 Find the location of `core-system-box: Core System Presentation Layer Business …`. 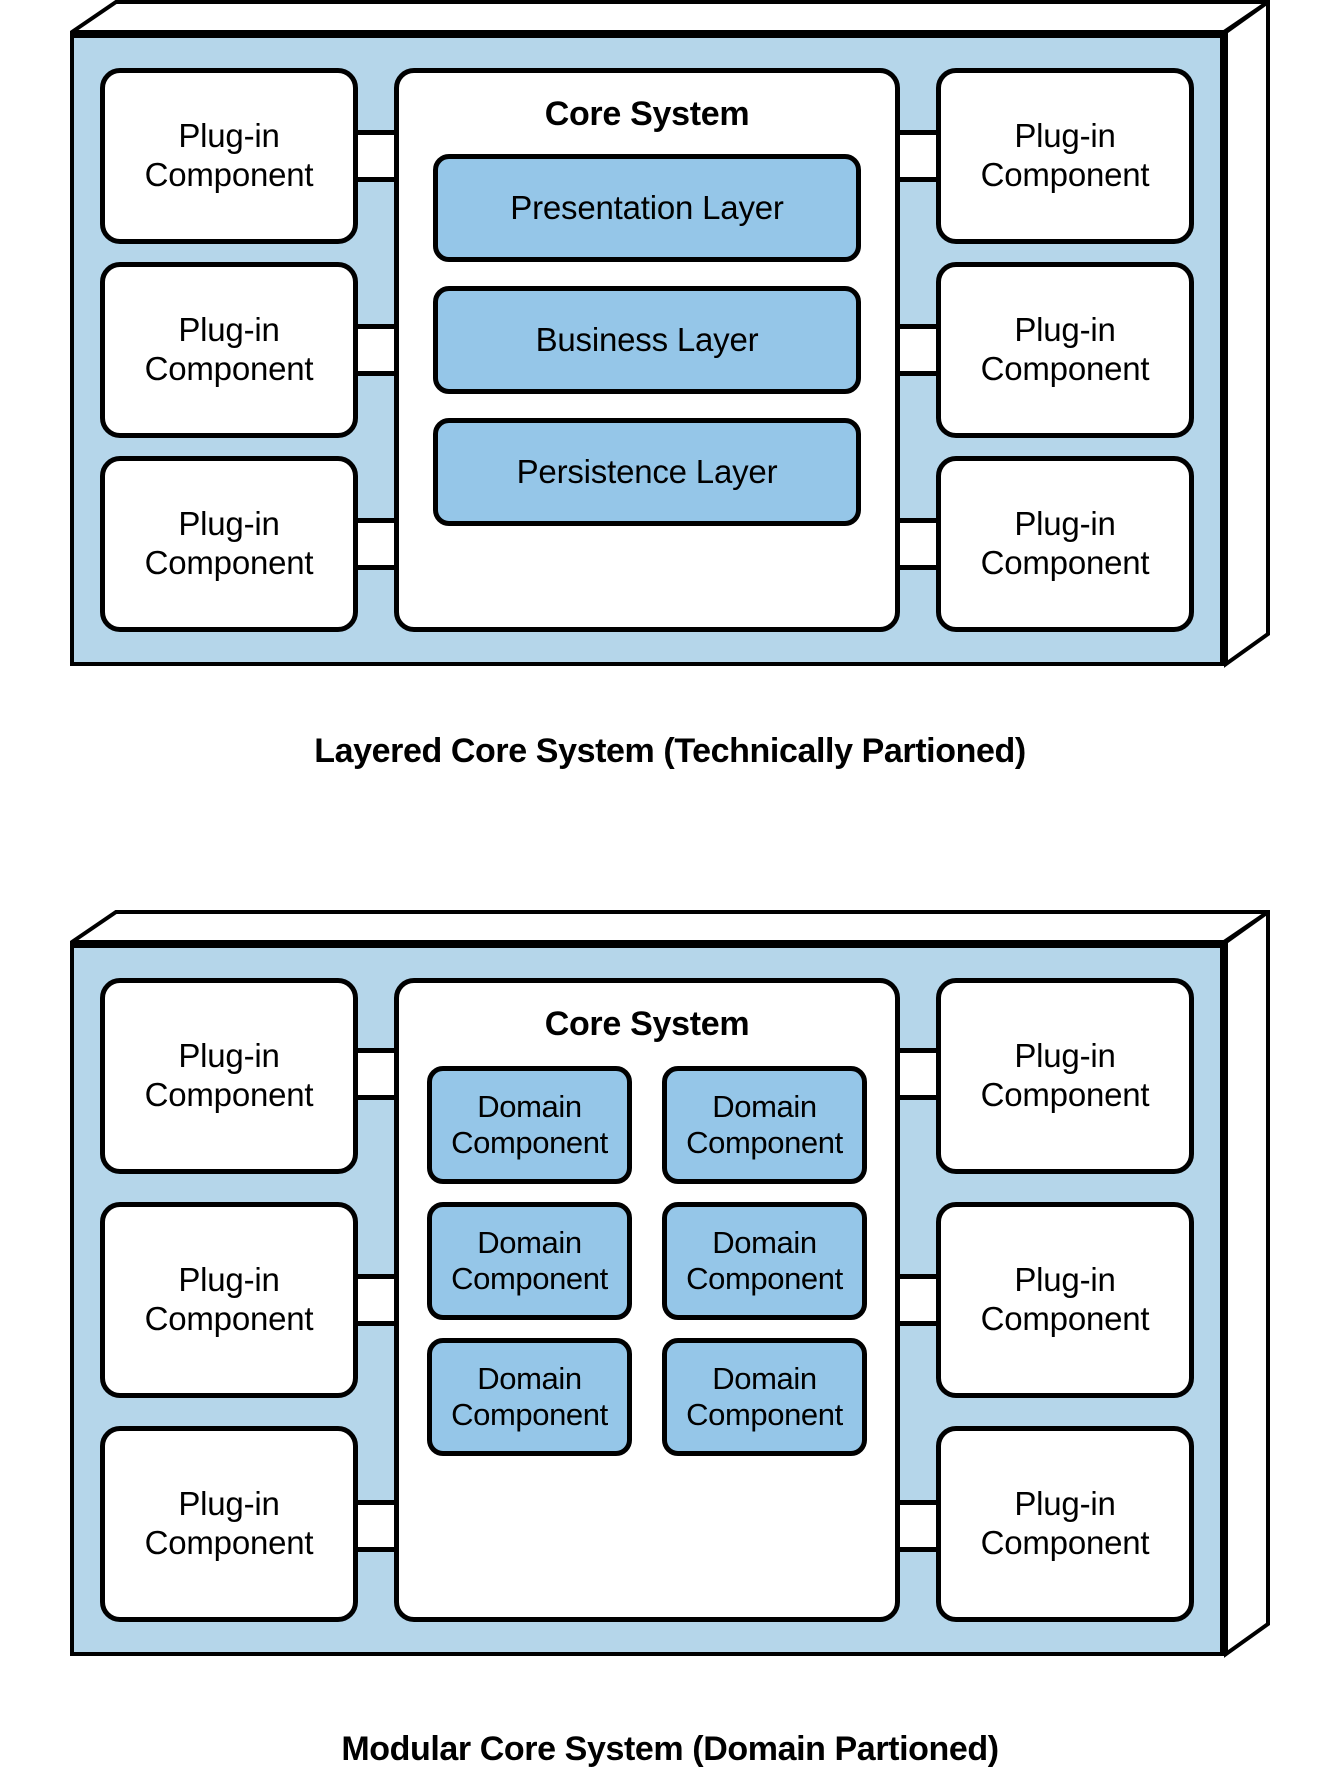

core-system-box: Core System Presentation Layer Business … is located at coordinates (647, 350).